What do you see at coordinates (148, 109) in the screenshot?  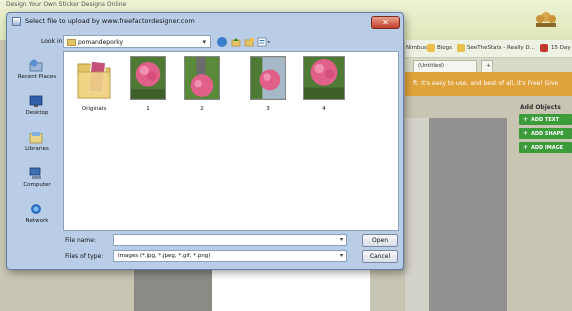 I see `file-label: 1` at bounding box center [148, 109].